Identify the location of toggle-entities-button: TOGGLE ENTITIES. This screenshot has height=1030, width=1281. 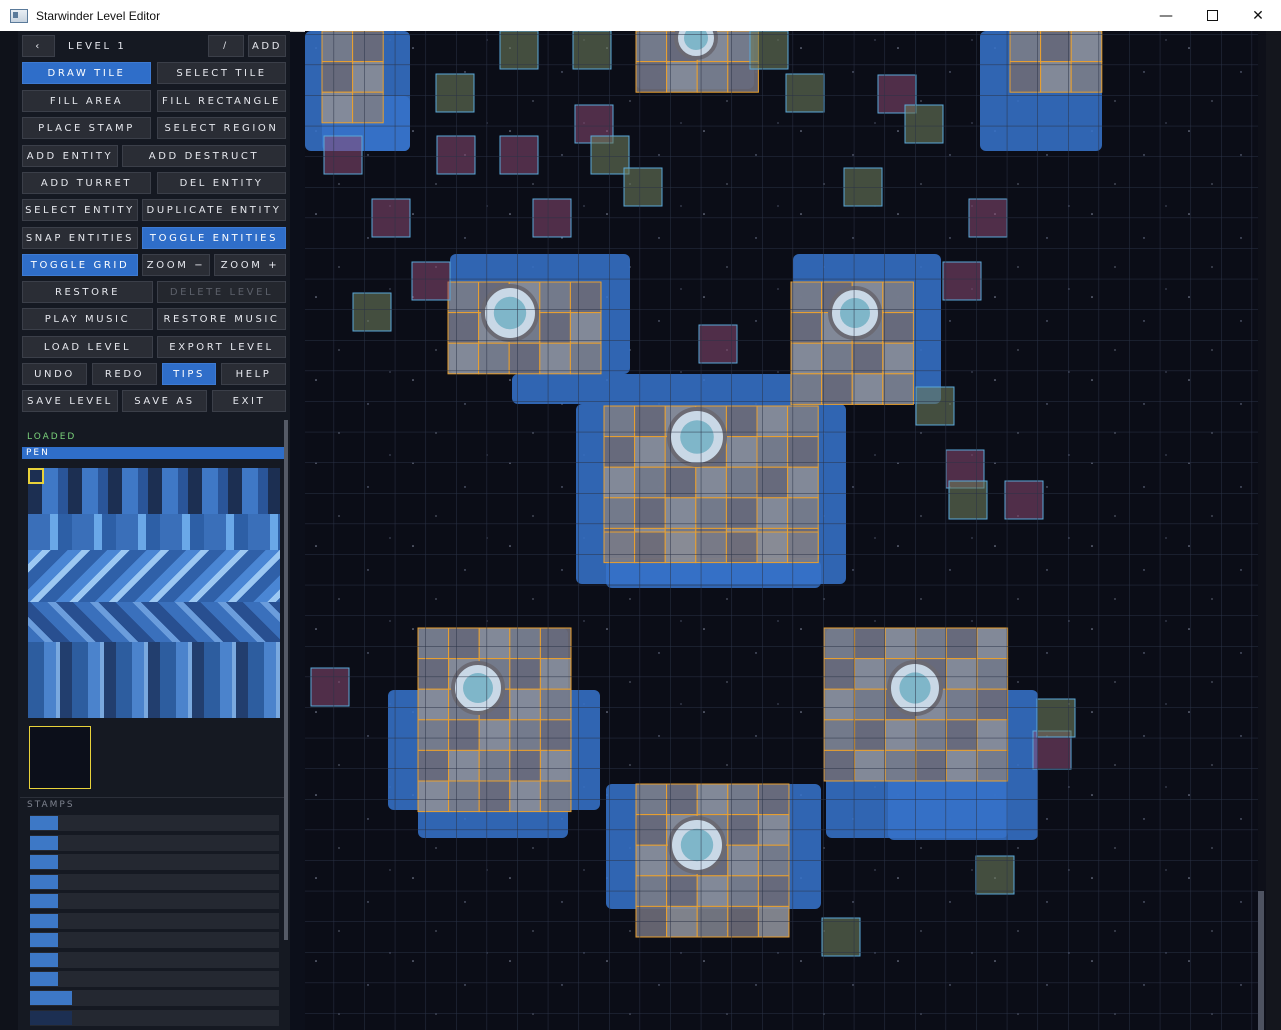
(214, 238).